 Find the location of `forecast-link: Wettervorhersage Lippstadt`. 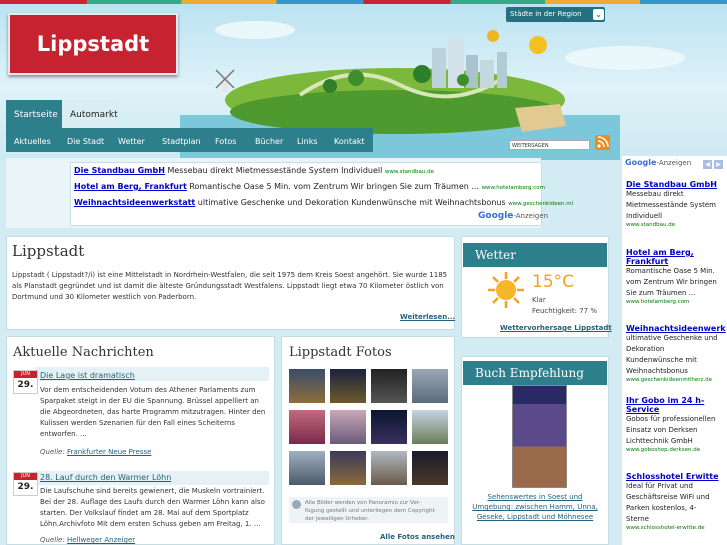

forecast-link: Wettervorhersage Lippstadt is located at coordinates (556, 328).